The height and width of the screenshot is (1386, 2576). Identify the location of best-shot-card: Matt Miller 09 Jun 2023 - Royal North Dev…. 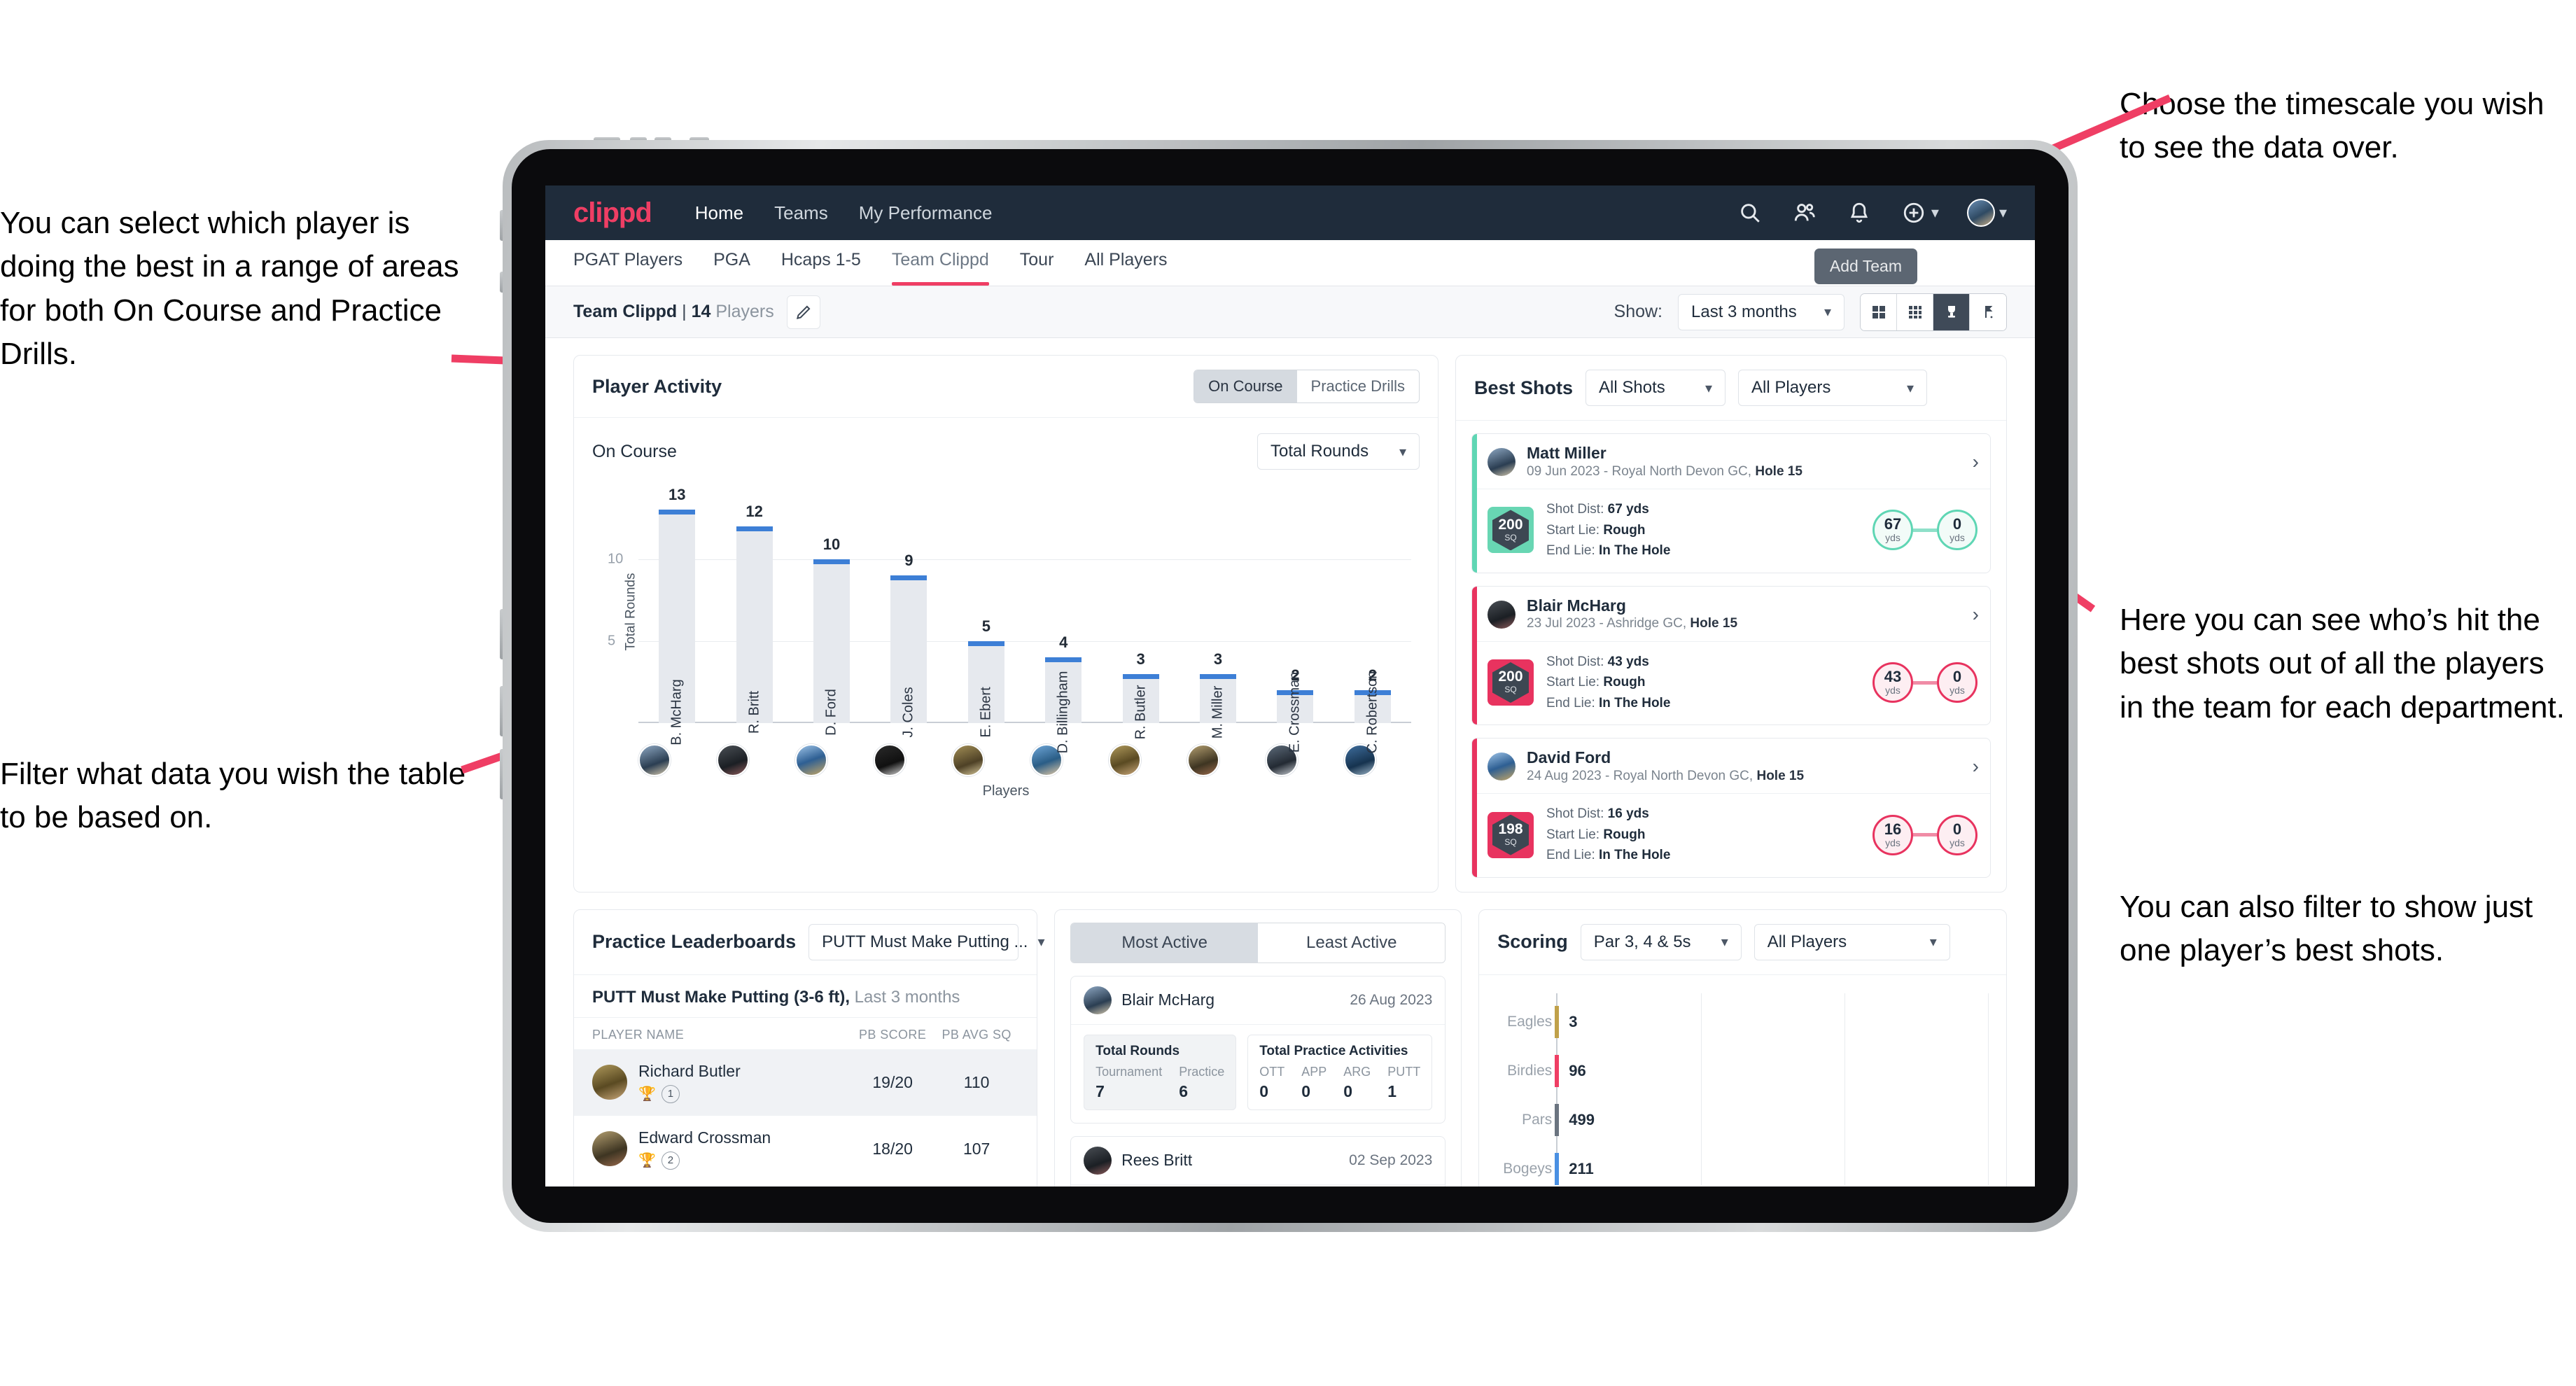
(1731, 503).